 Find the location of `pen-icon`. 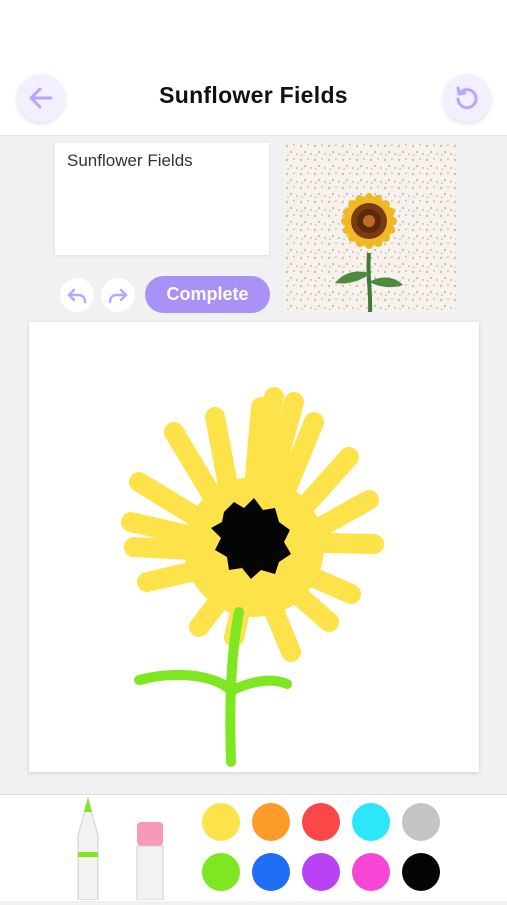

pen-icon is located at coordinates (88, 848).